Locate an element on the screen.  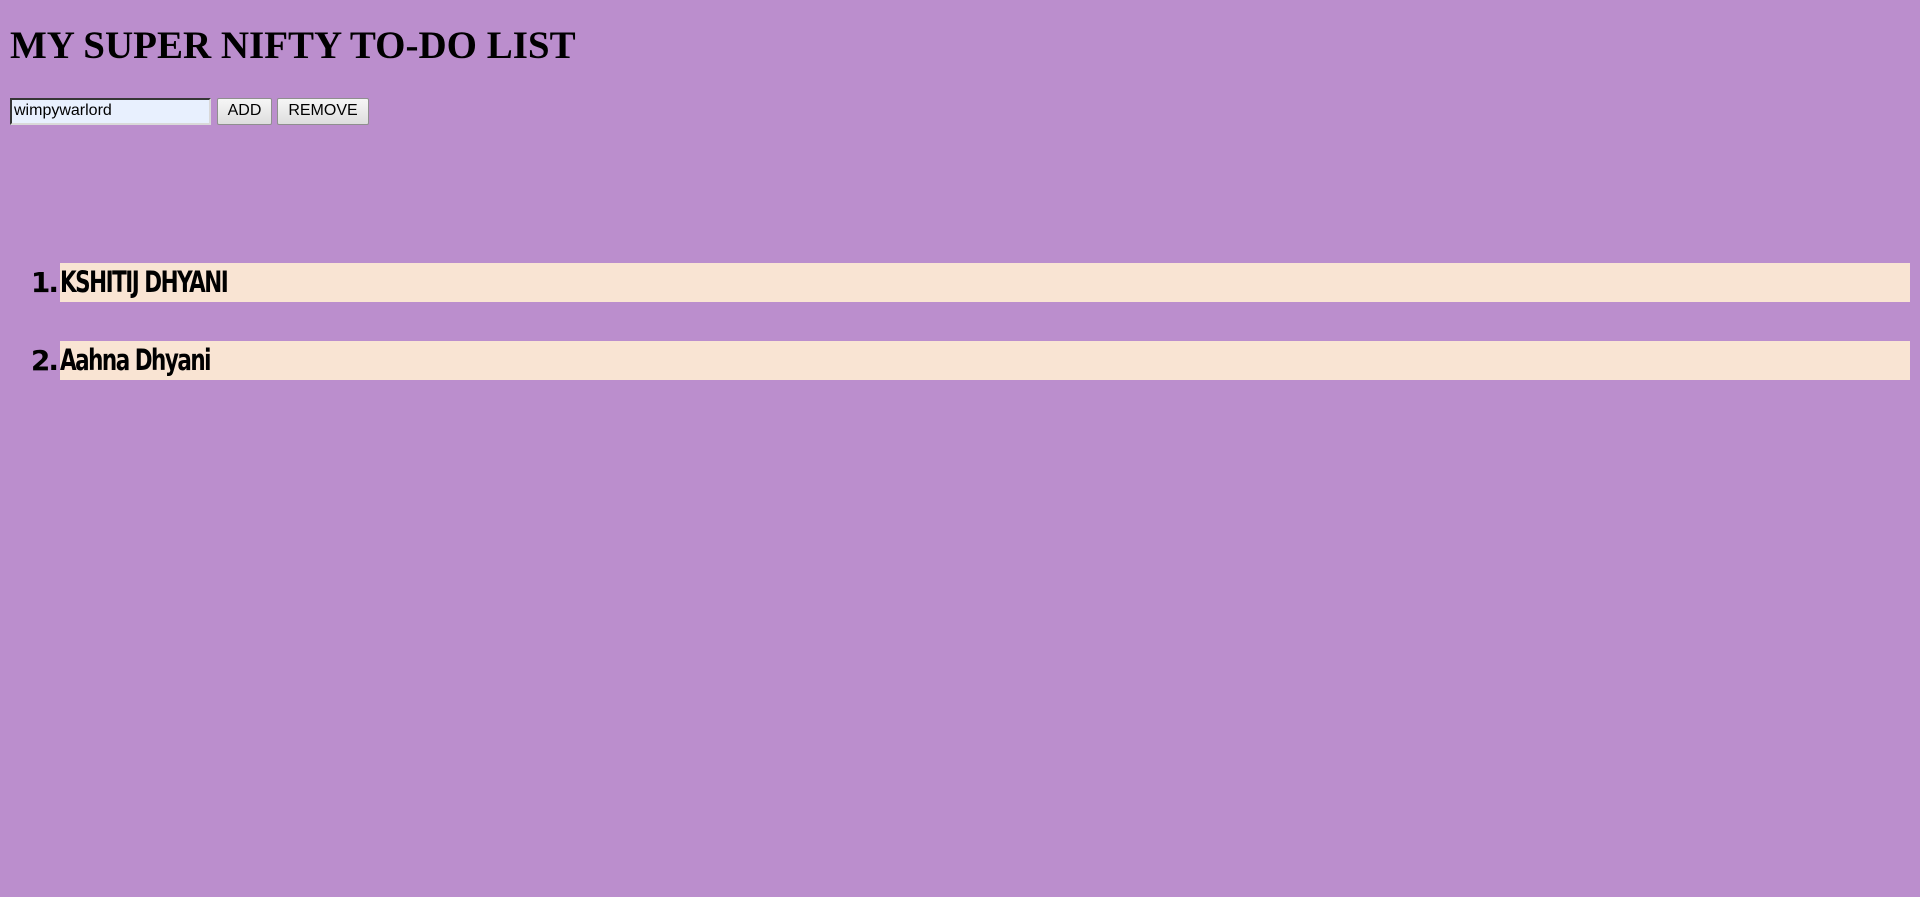
task-input is located at coordinates (110, 111).